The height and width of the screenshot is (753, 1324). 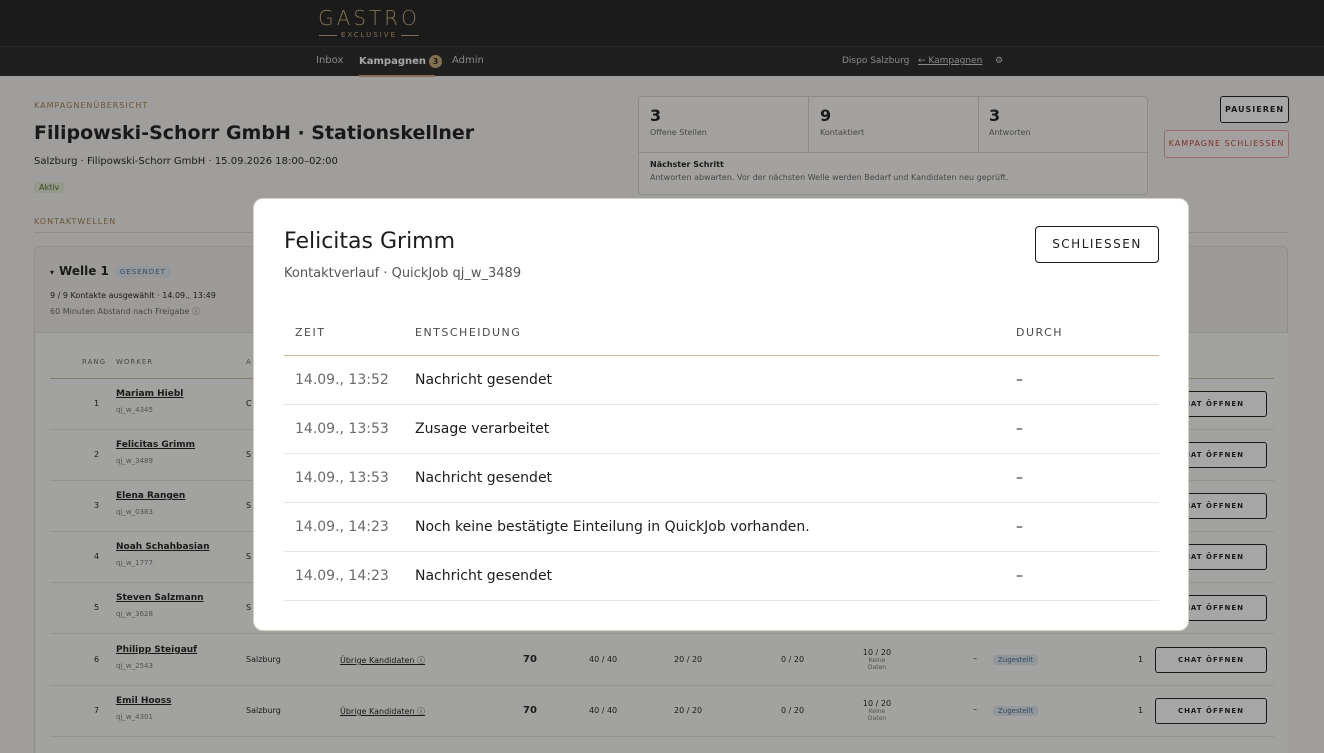 I want to click on close-modal-button: SCHLIESSEN, so click(x=1097, y=244).